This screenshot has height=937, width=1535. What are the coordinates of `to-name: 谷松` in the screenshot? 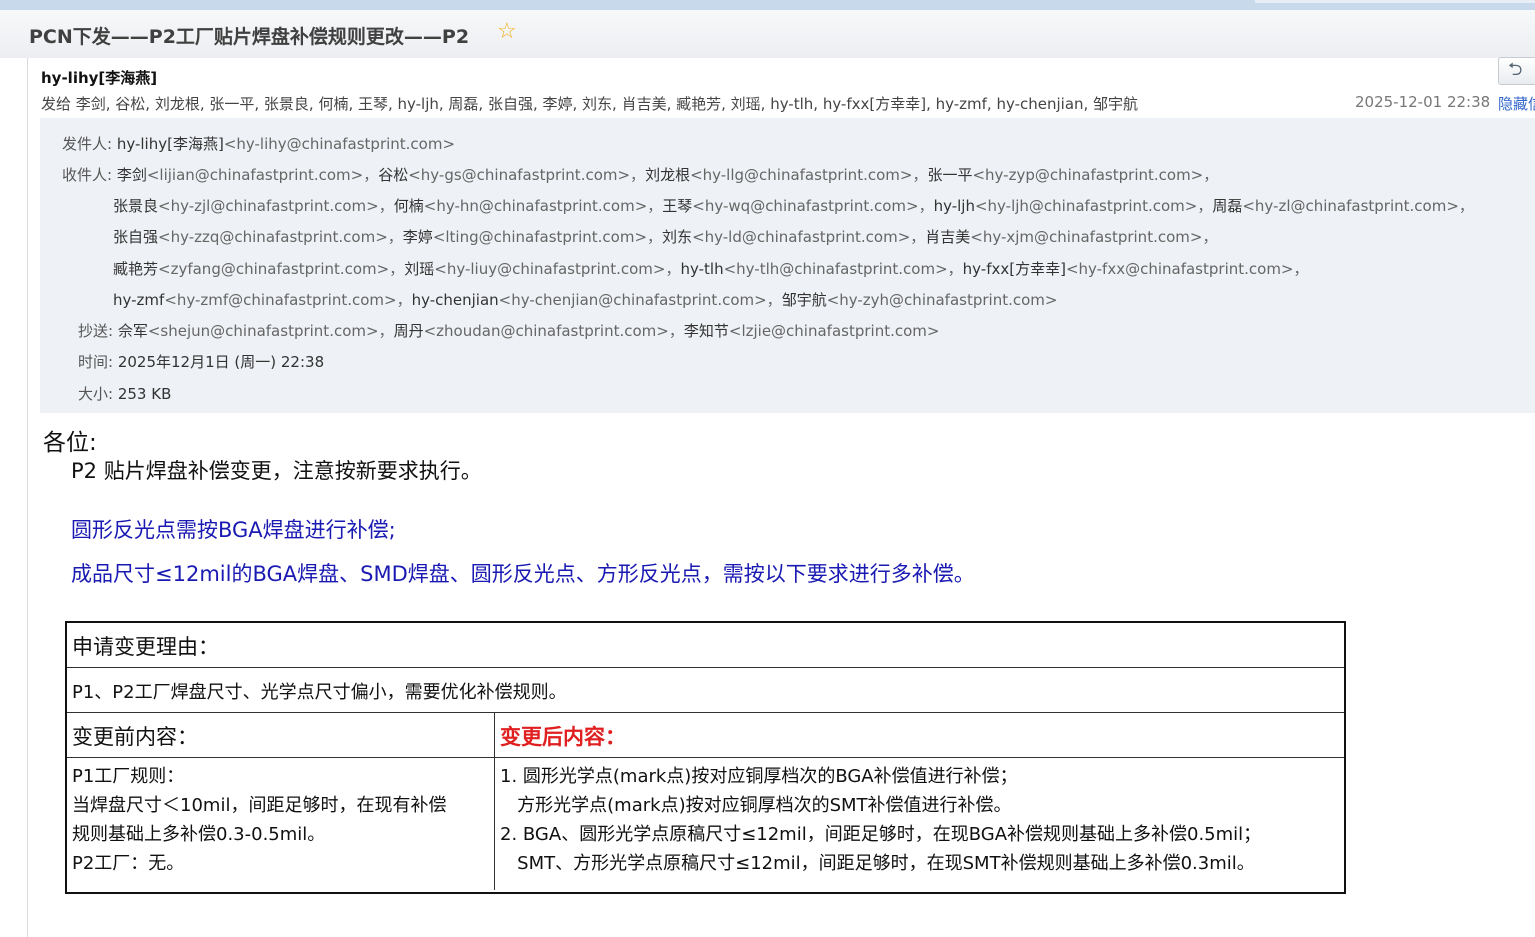 It's located at (393, 175).